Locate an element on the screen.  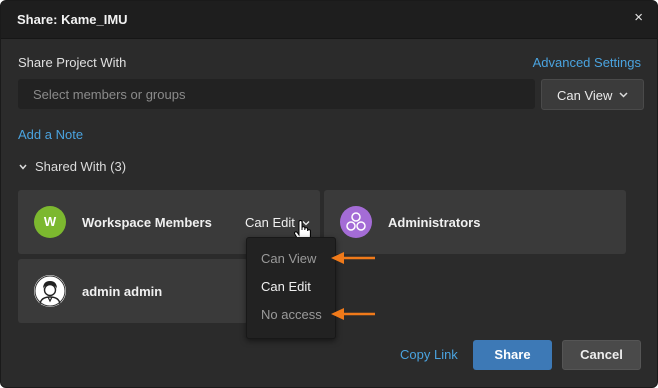
member-name: Administrators is located at coordinates (434, 222).